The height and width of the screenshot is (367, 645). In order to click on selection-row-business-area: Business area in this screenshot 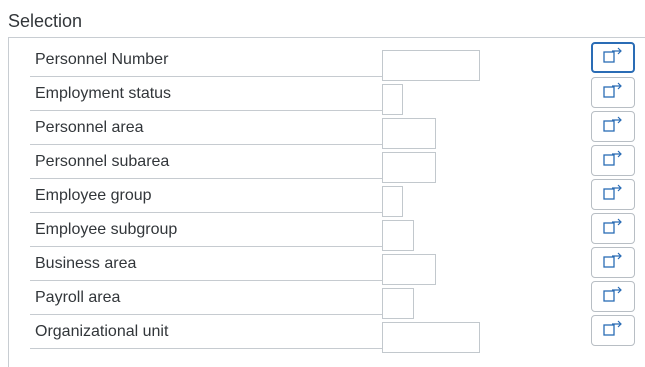, I will do `click(310, 266)`.